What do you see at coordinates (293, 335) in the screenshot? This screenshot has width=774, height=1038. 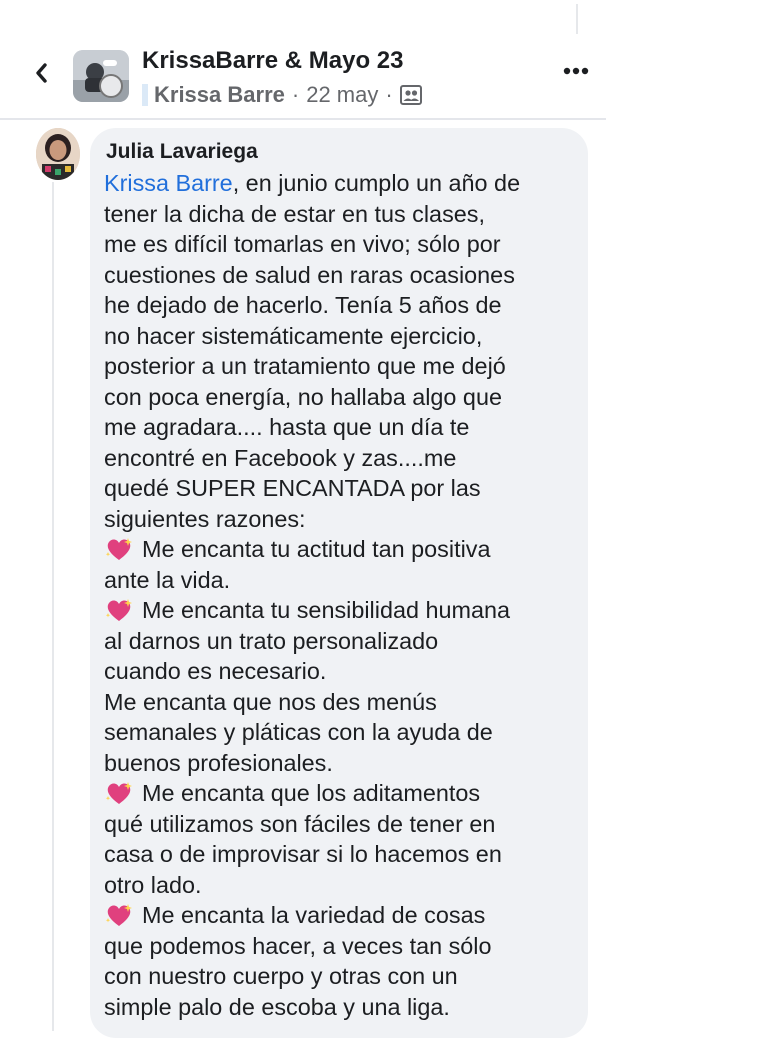 I see `comment-line: no hacer sistemáticamente ejercicio,` at bounding box center [293, 335].